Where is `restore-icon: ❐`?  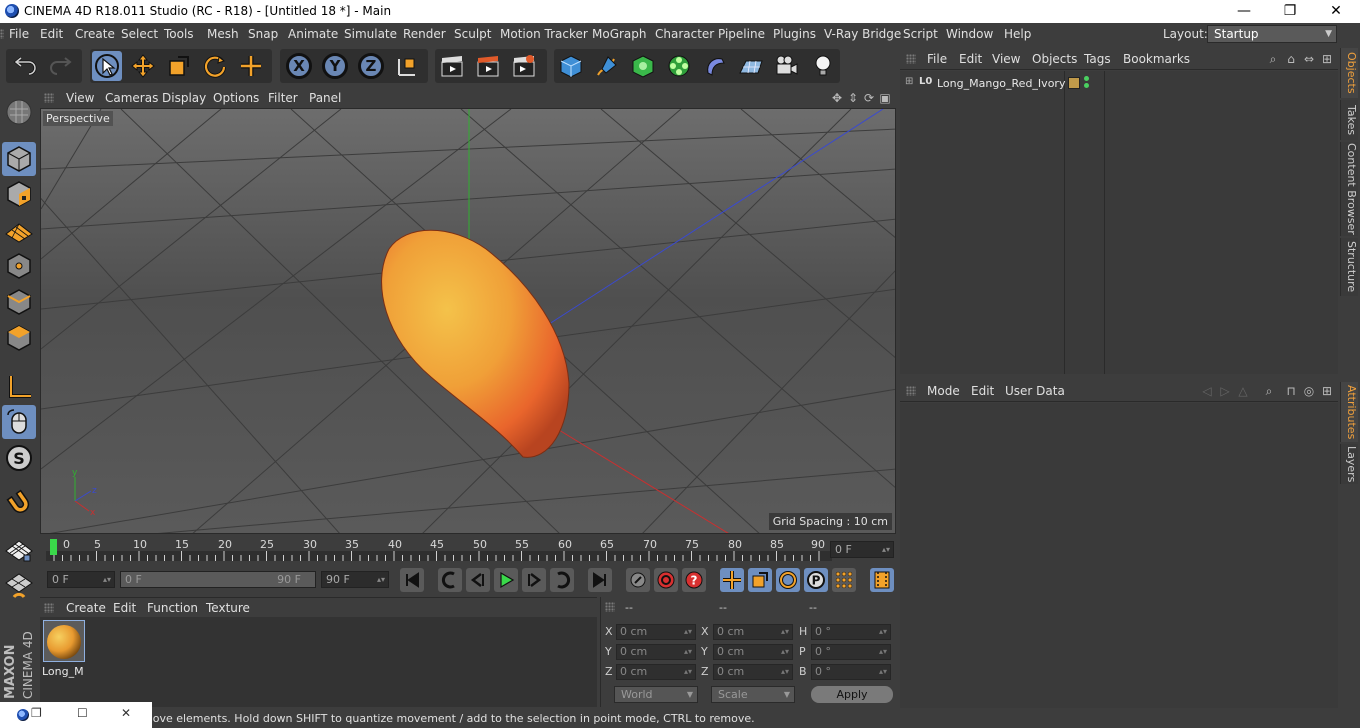 restore-icon: ❐ is located at coordinates (36, 713).